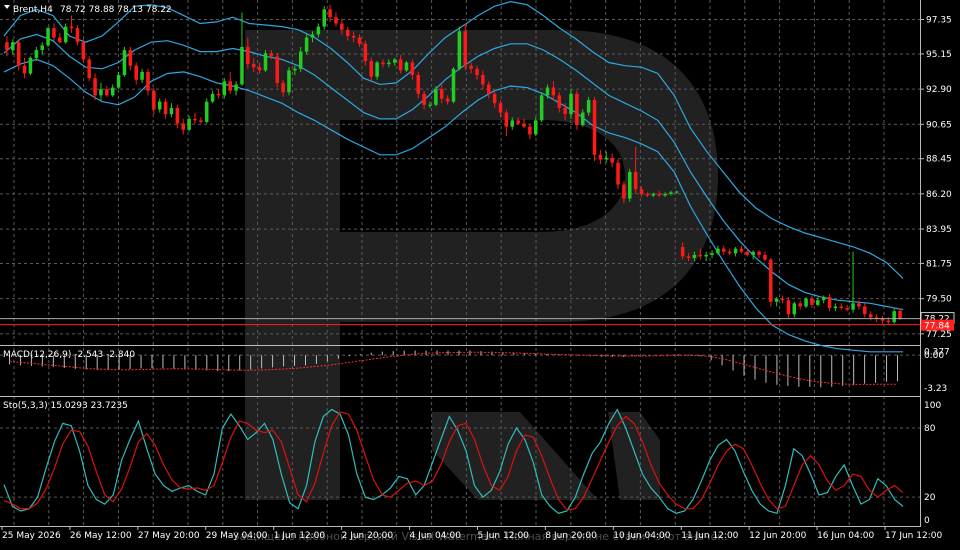 The height and width of the screenshot is (550, 960). Describe the element at coordinates (939, 90) in the screenshot. I see `y-tick-label: 92.90` at that location.